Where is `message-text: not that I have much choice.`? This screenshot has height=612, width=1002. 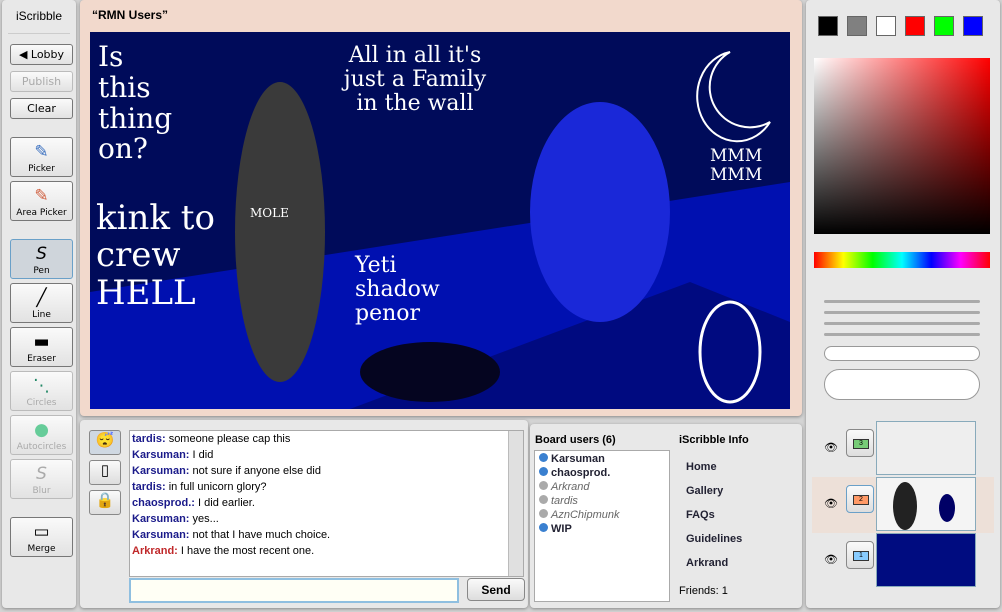 message-text: not that I have much choice. is located at coordinates (261, 535).